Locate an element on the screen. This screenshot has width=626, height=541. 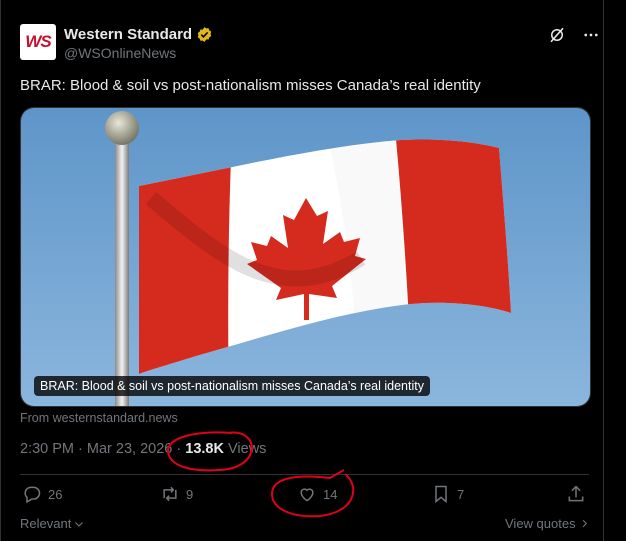
post-meta: 2:30 PM · Mar 23, 2026 · 13.8K Views is located at coordinates (143, 449).